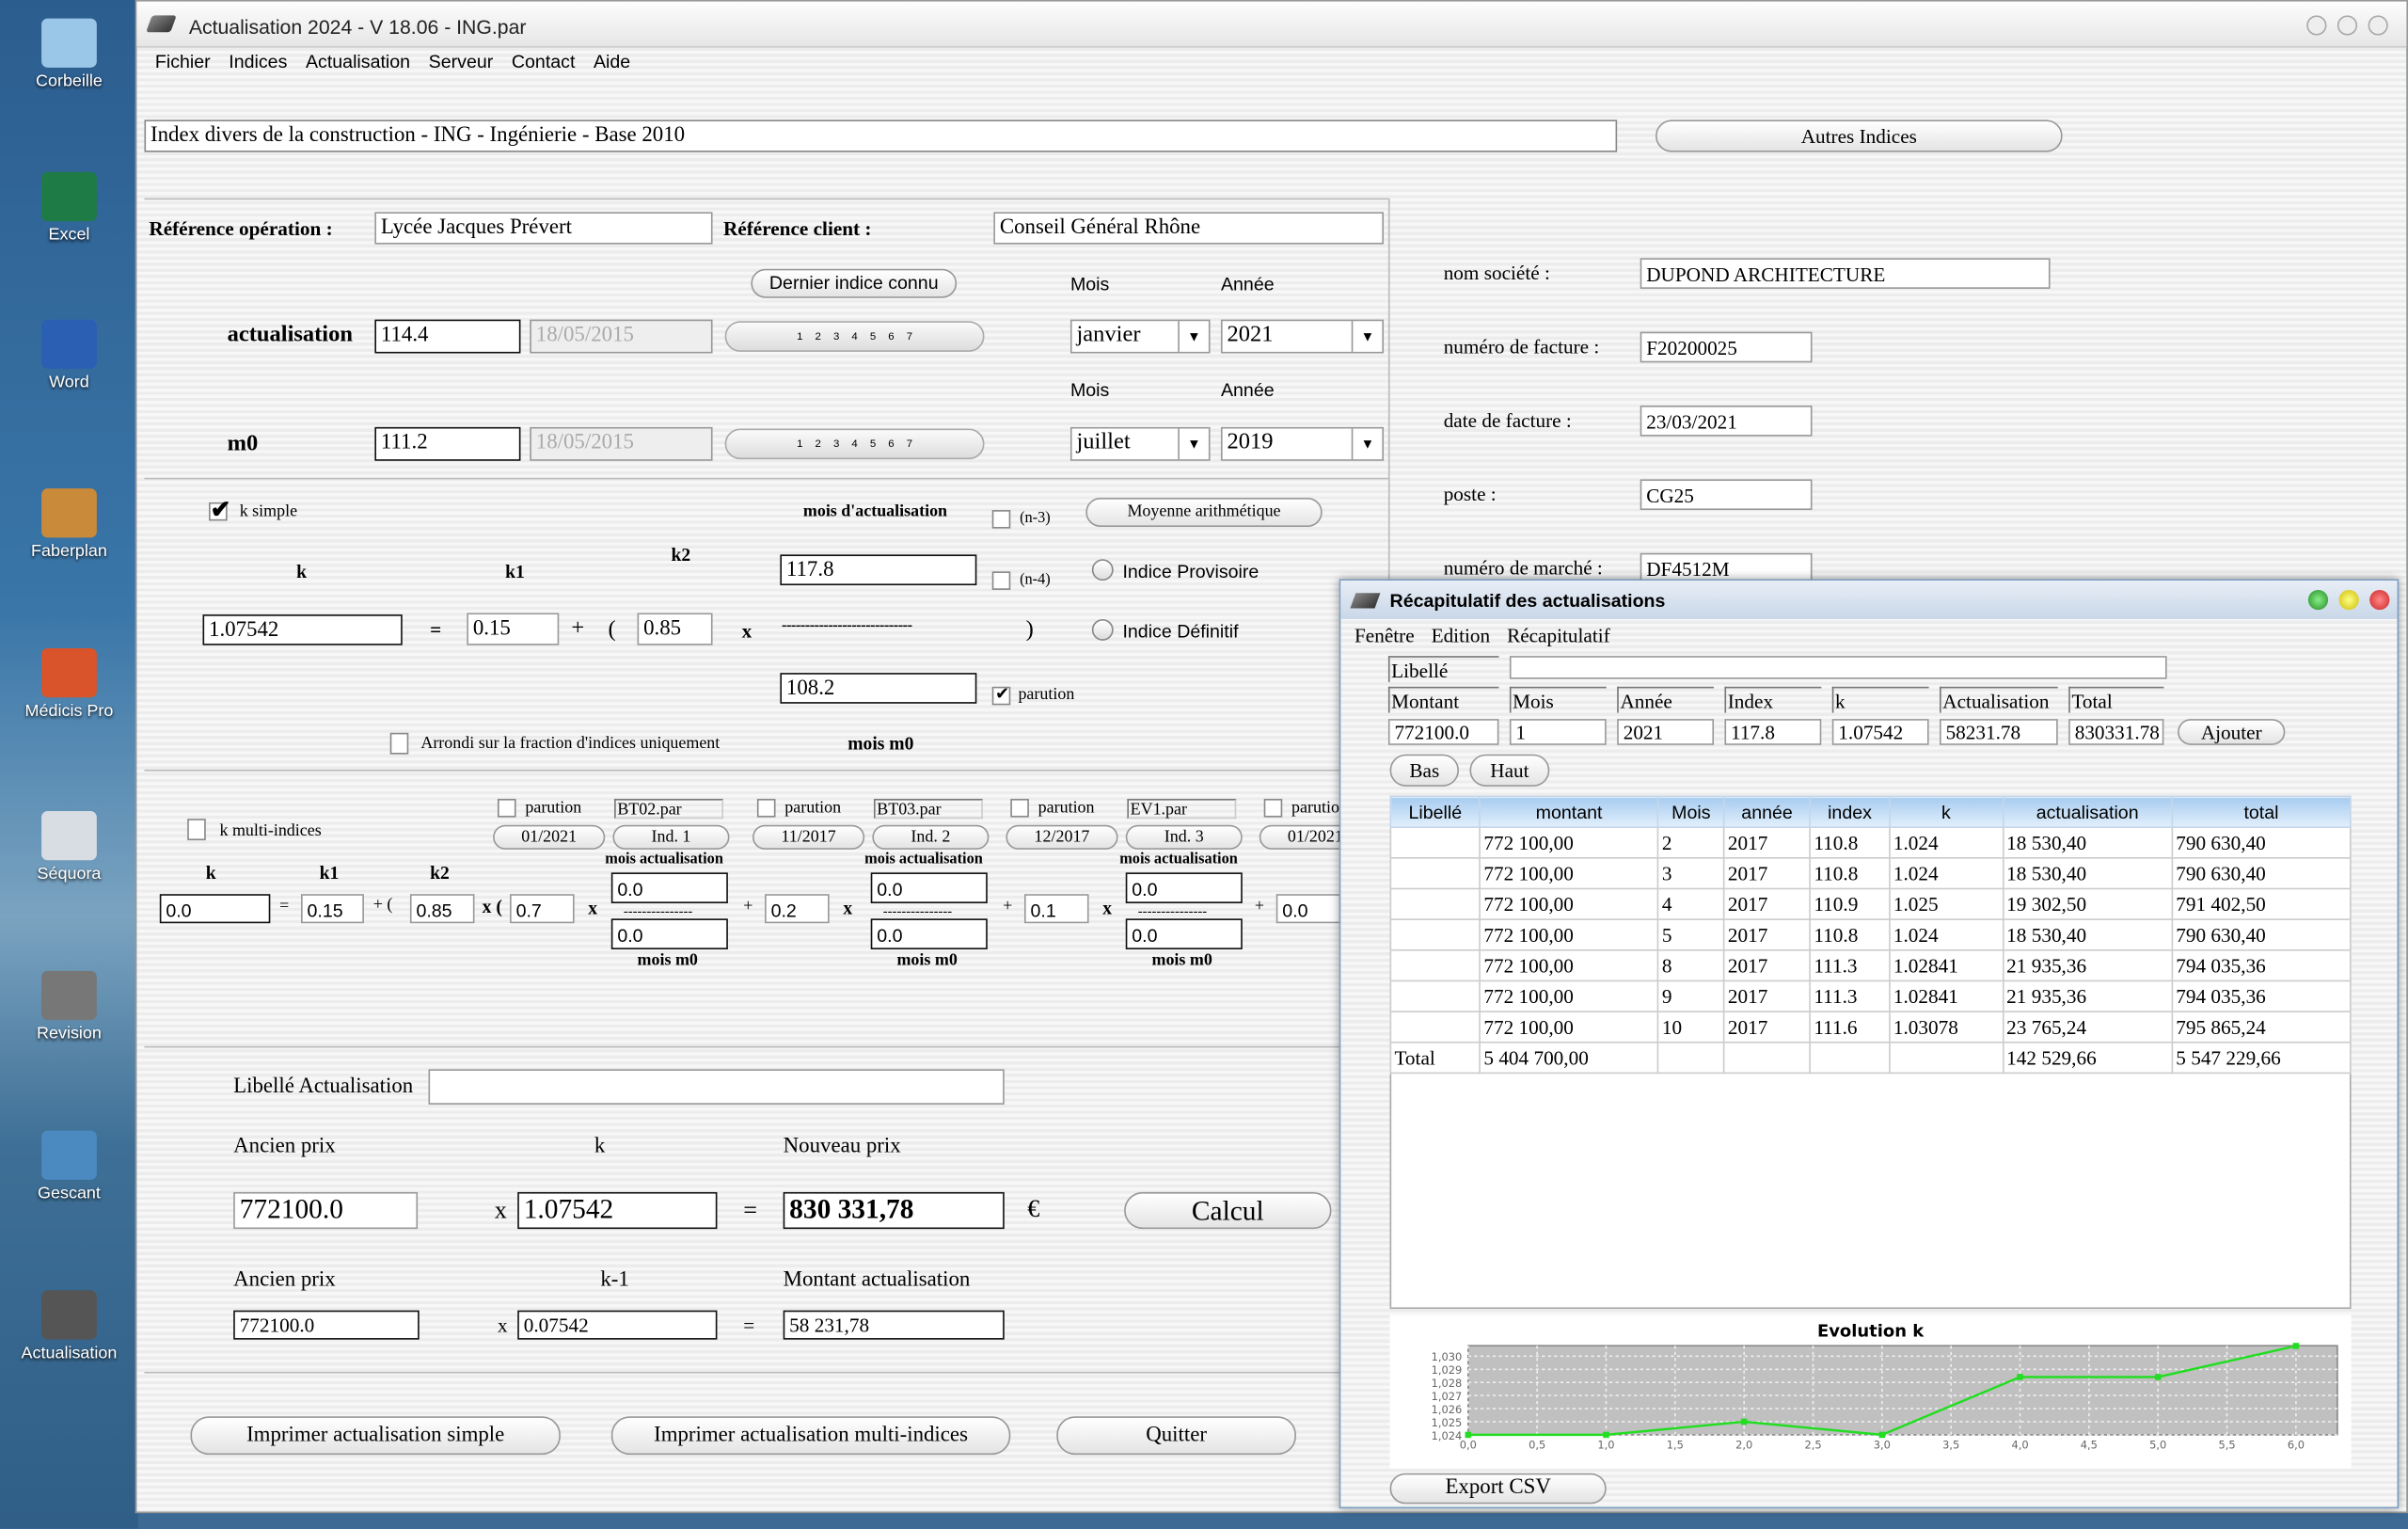  Describe the element at coordinates (1666, 732) in the screenshot. I see `entry-input-année: 2021` at that location.